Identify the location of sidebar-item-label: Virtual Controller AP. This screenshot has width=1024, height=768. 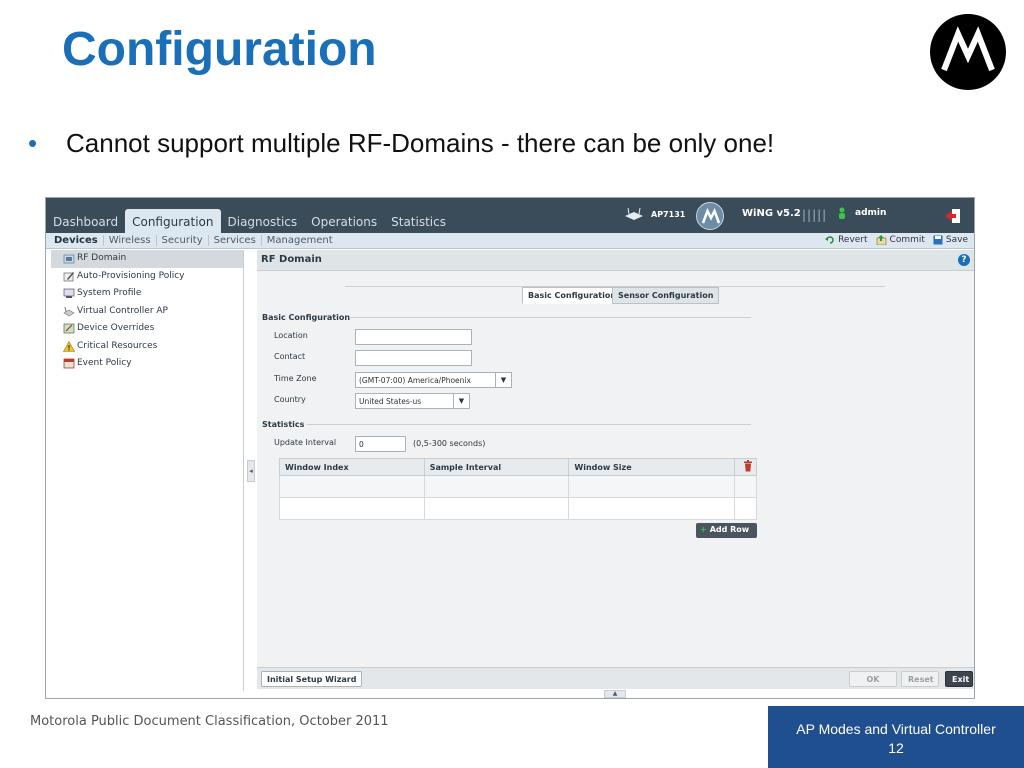
(122, 310).